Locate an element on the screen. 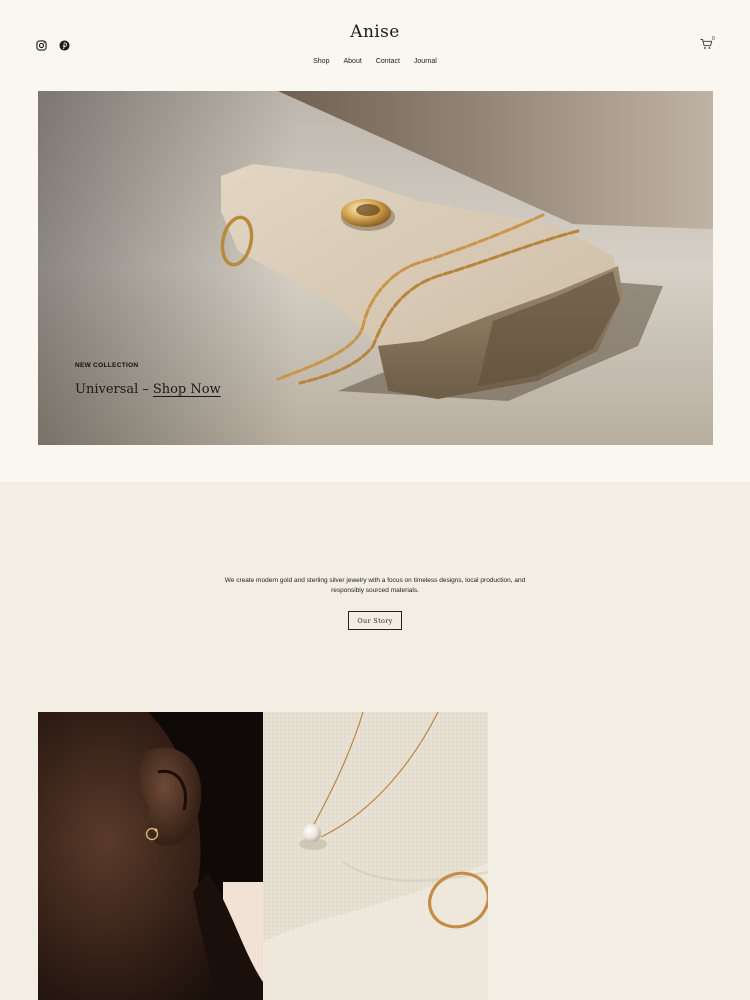 The width and height of the screenshot is (750, 1000). necklace-photo is located at coordinates (375, 856).